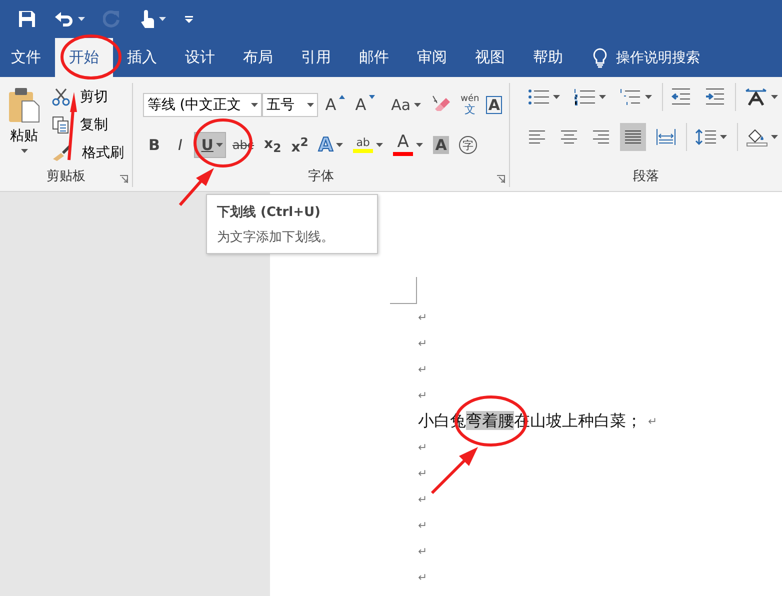 The width and height of the screenshot is (782, 596). I want to click on italic-button: I, so click(180, 145).